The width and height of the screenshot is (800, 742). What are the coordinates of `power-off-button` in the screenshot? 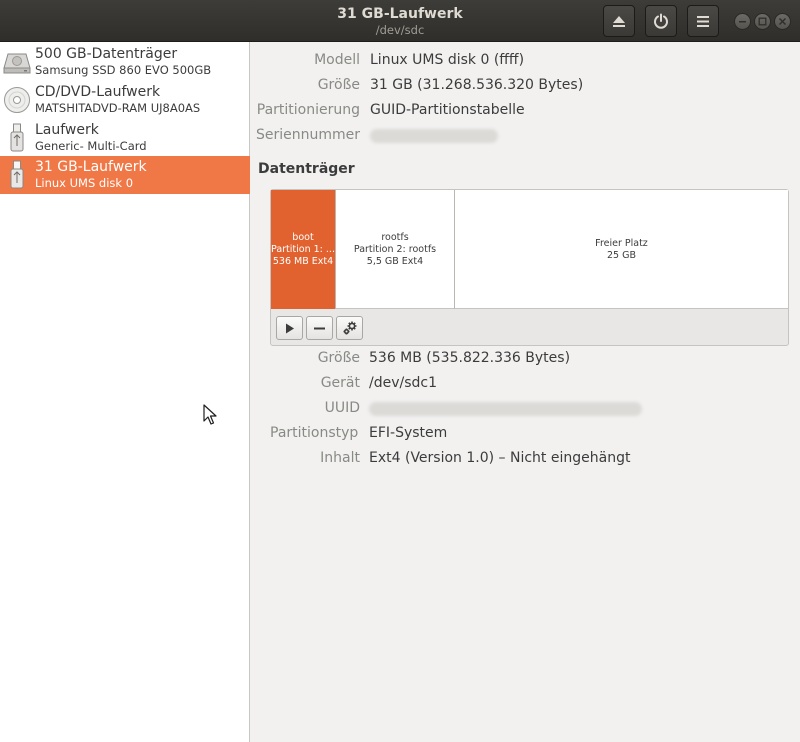 It's located at (661, 21).